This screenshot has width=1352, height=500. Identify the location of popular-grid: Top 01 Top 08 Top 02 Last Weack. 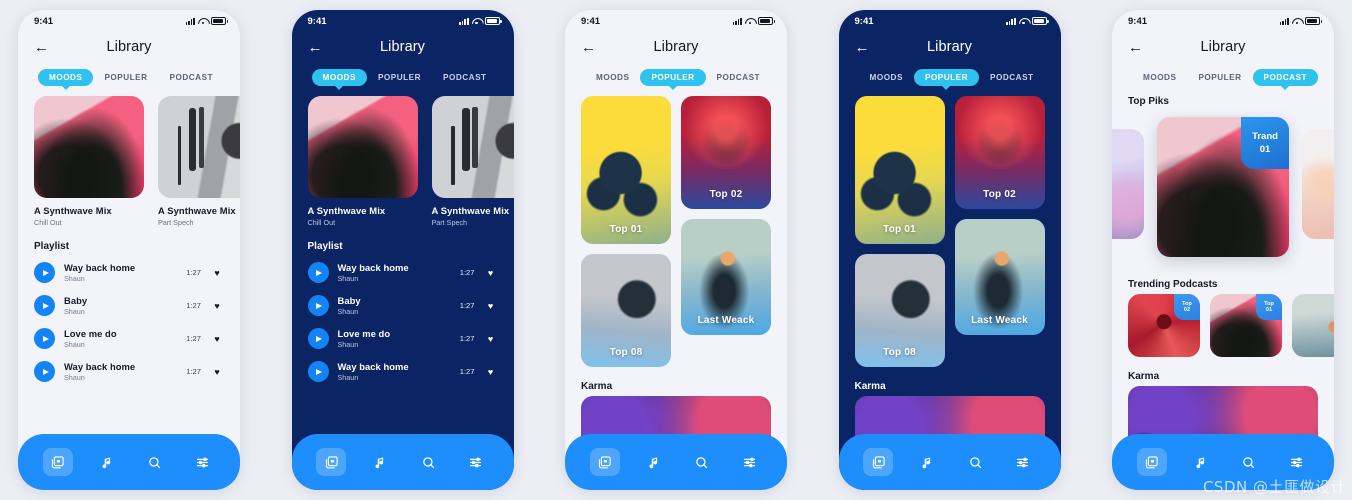
(676, 231).